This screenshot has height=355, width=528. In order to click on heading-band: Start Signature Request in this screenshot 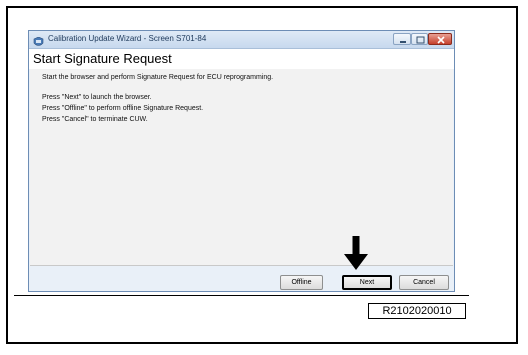, I will do `click(241, 59)`.